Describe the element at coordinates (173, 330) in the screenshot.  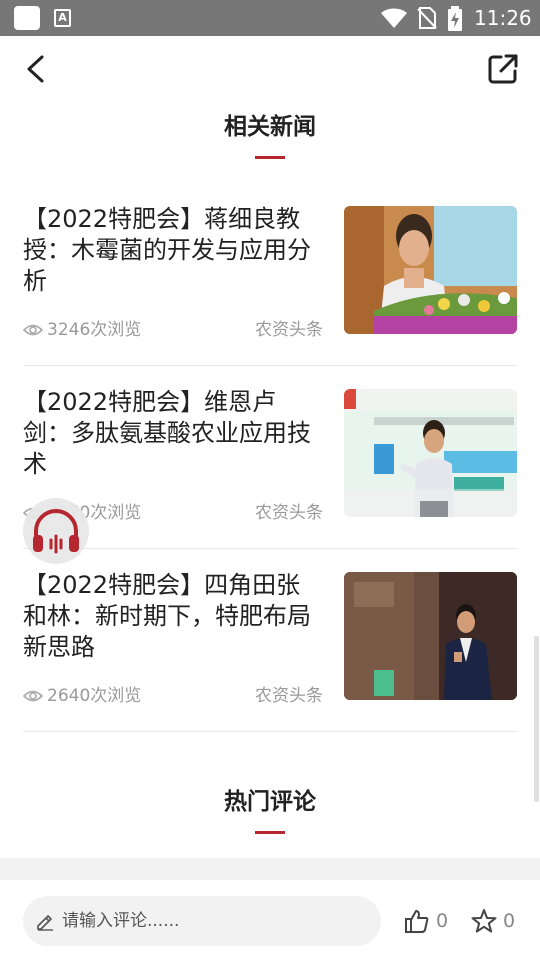
I see `news-meta: 3246次浏览 农资头条` at that location.